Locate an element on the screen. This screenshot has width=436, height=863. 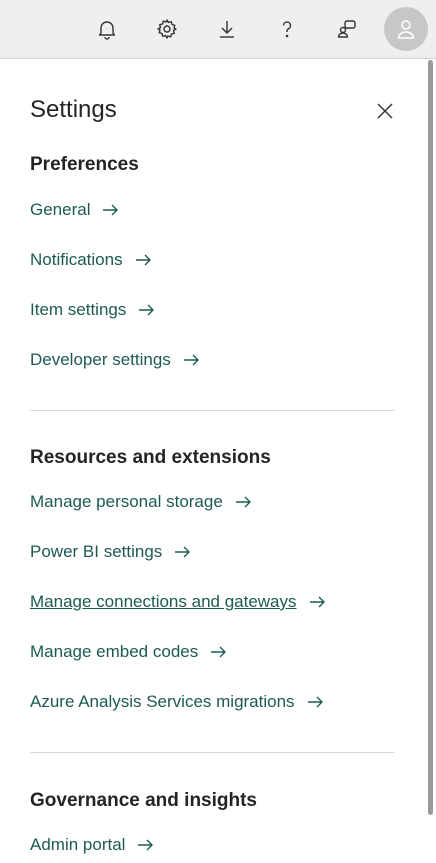
avatar-icon is located at coordinates (406, 29).